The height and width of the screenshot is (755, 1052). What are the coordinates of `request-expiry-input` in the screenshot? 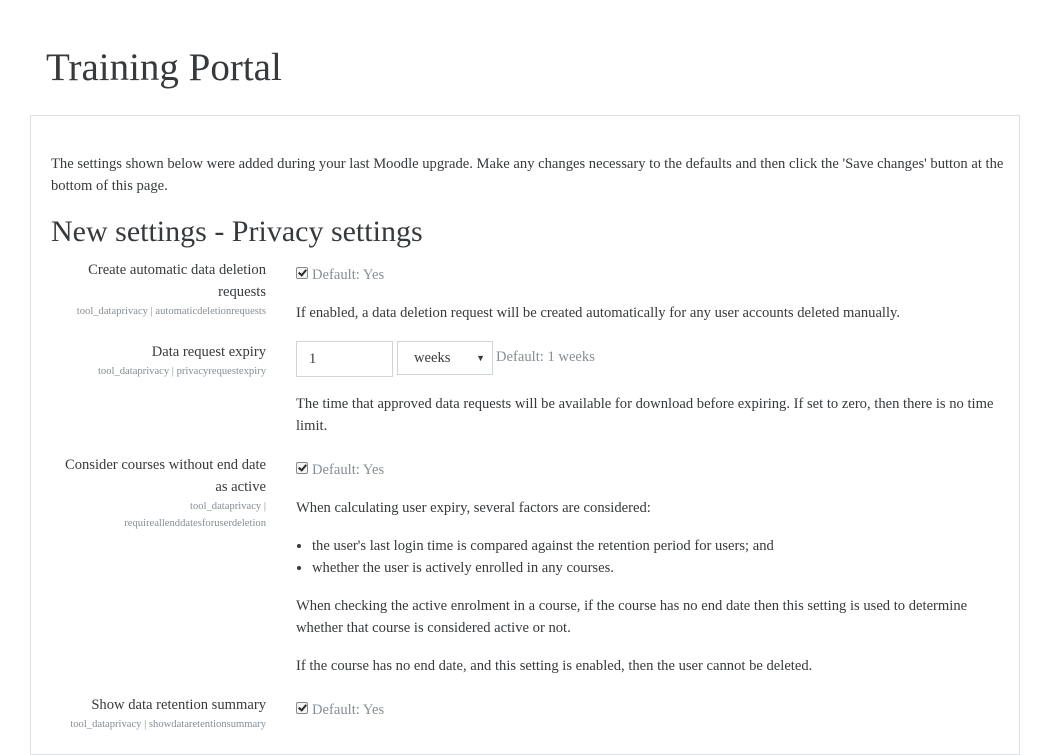 It's located at (344, 359).